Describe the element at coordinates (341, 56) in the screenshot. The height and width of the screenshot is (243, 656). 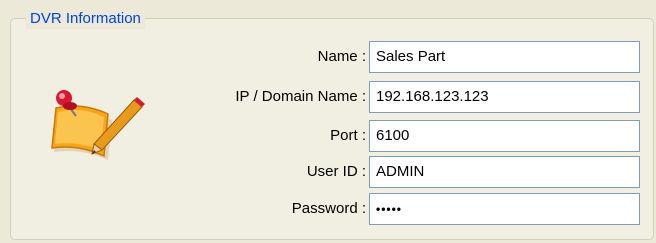
I see `name-label: Name :` at that location.